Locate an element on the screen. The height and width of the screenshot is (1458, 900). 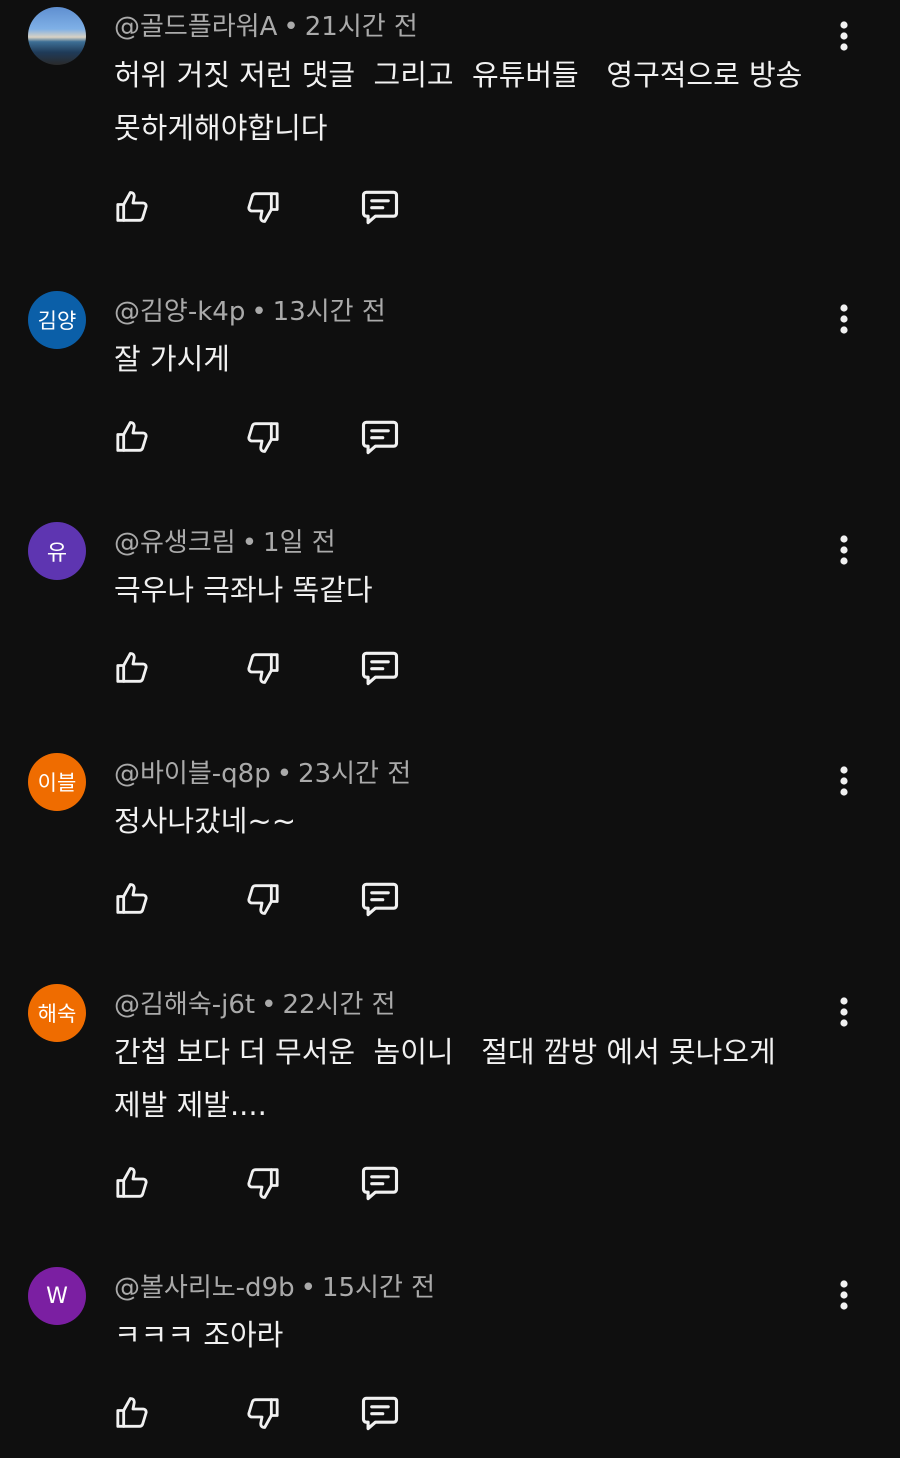
comment-text: 잘 가시게 is located at coordinates (172, 359).